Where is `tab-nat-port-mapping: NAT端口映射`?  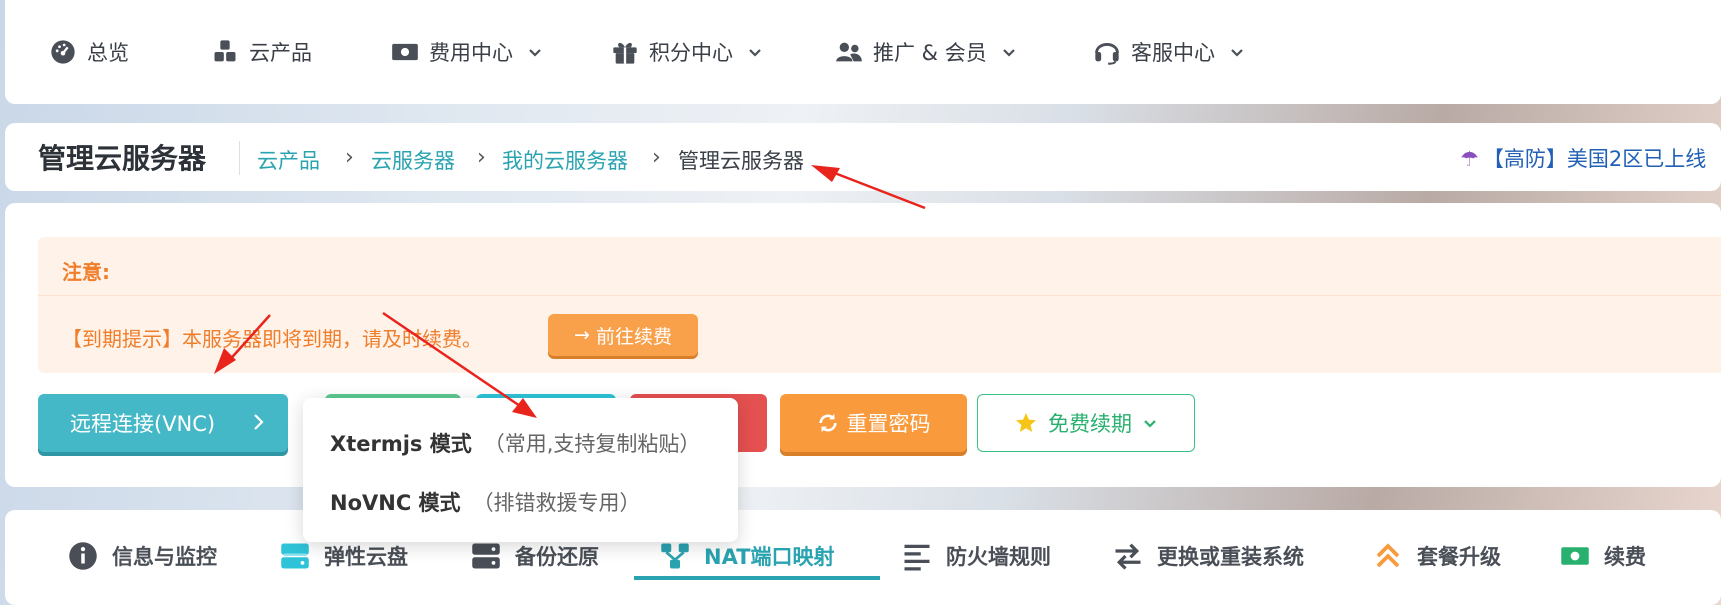
tab-nat-port-mapping: NAT端口映射 is located at coordinates (747, 556).